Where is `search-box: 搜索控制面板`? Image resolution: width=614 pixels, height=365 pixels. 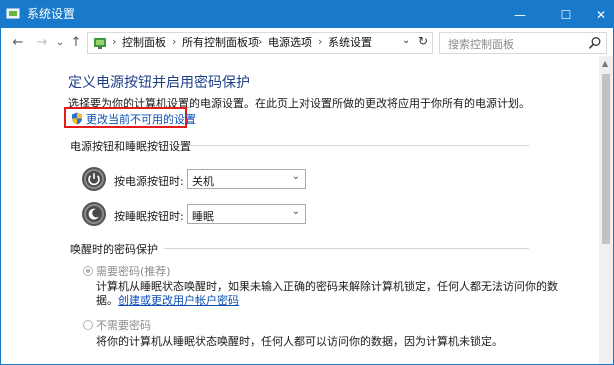
search-box: 搜索控制面板 is located at coordinates (523, 43).